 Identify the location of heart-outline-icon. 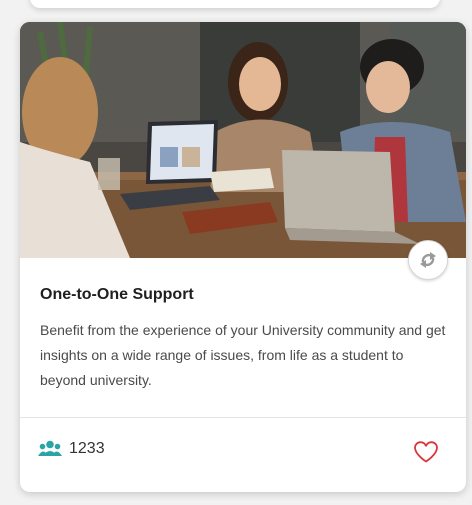
(426, 452).